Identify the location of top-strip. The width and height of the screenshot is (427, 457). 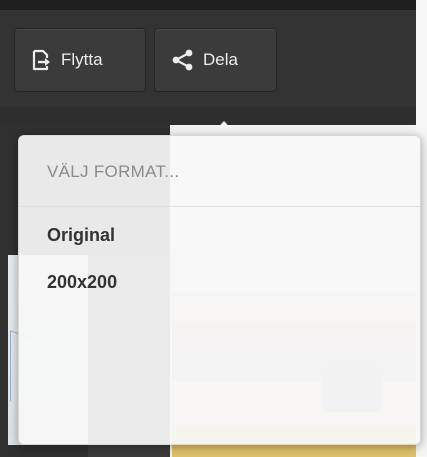
(208, 5).